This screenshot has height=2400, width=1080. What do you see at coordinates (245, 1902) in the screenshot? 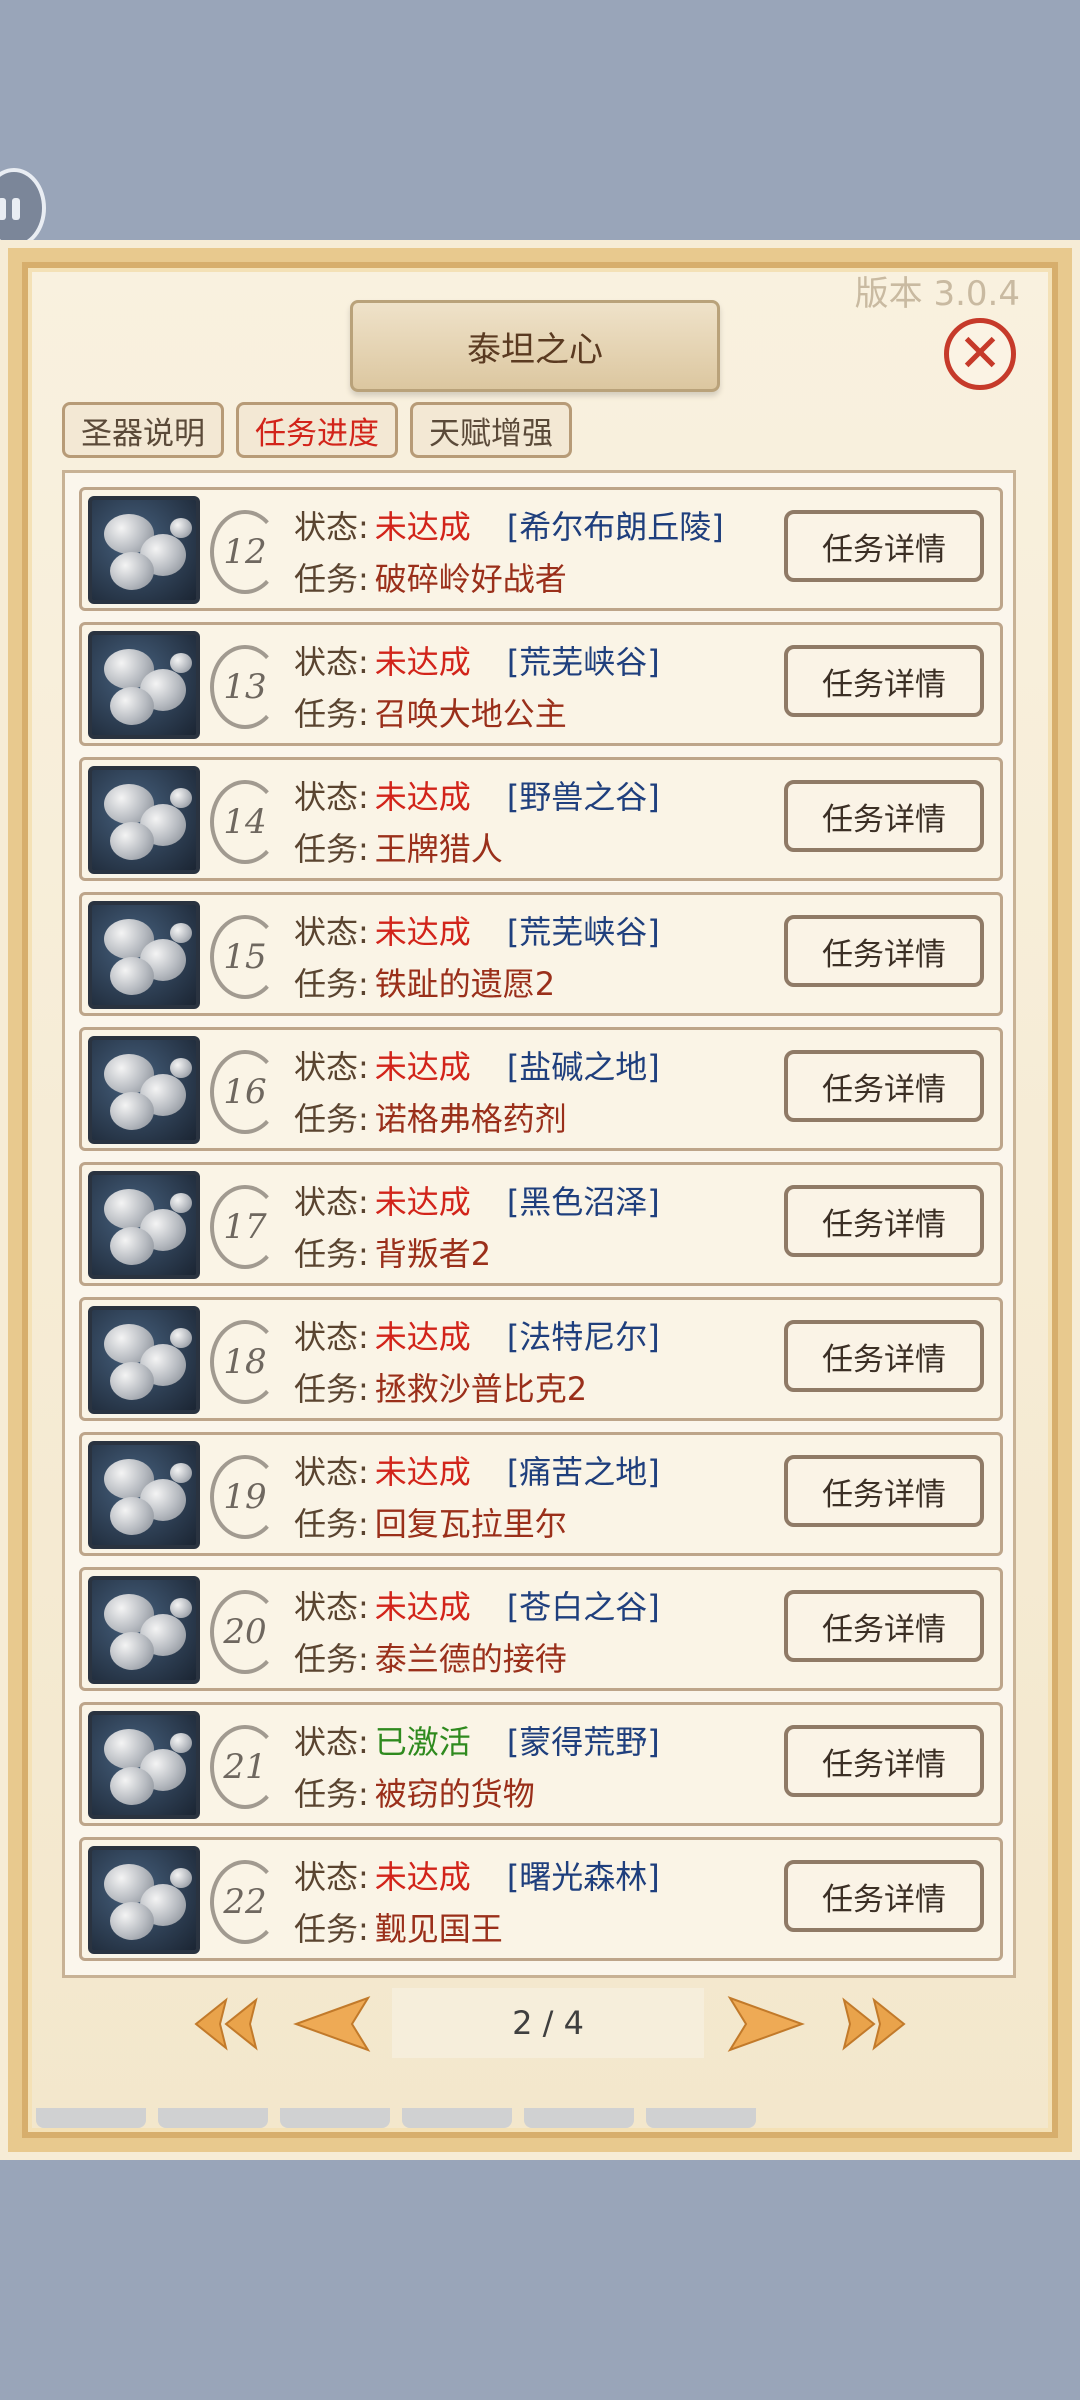
I see `task-number: 22` at bounding box center [245, 1902].